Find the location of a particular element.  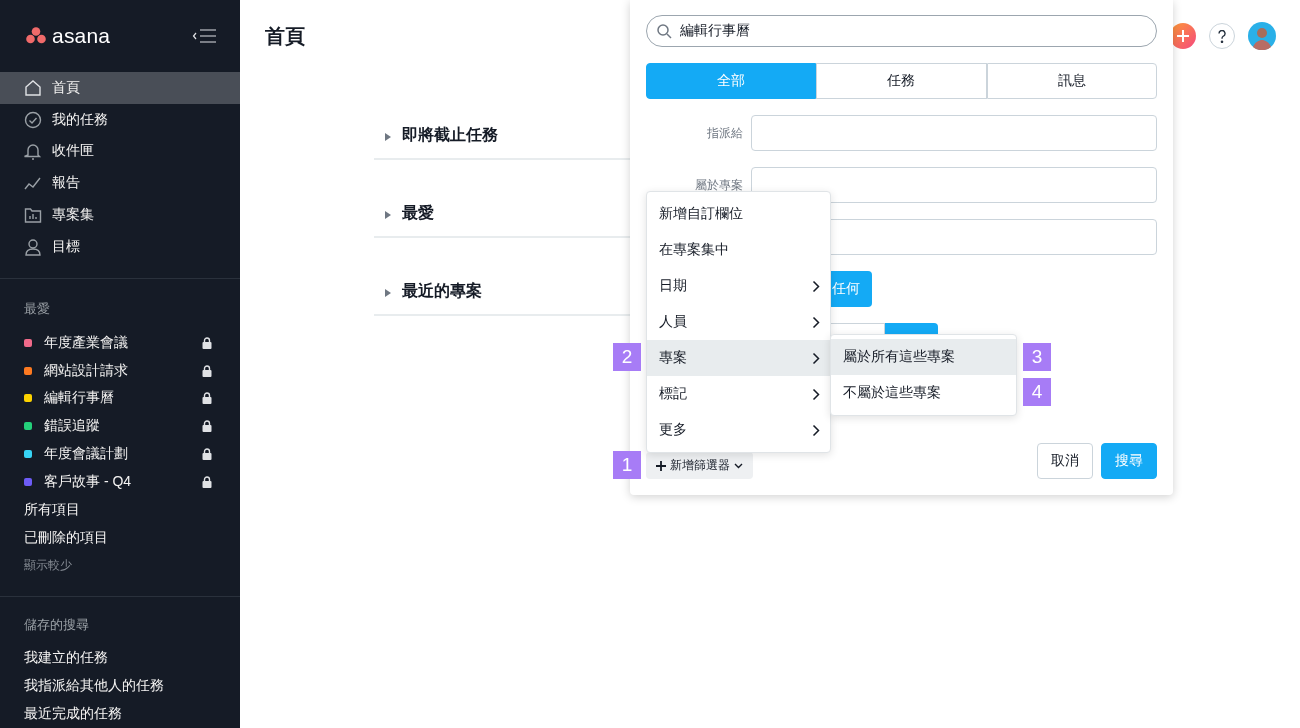

nav-item: 報告 is located at coordinates (120, 183).